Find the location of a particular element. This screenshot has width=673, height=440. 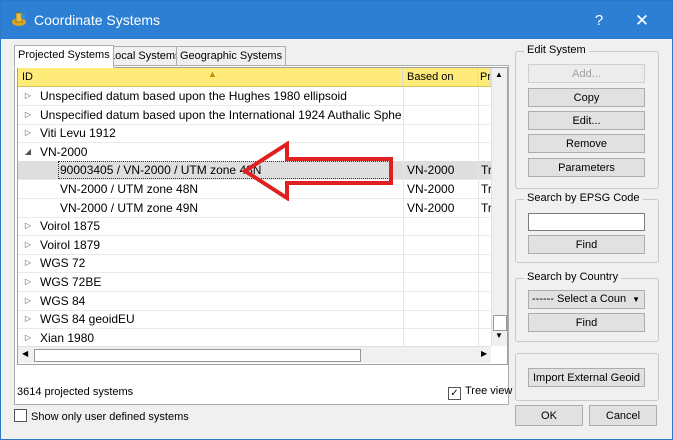

country-search-label: Search by Country is located at coordinates (573, 277).